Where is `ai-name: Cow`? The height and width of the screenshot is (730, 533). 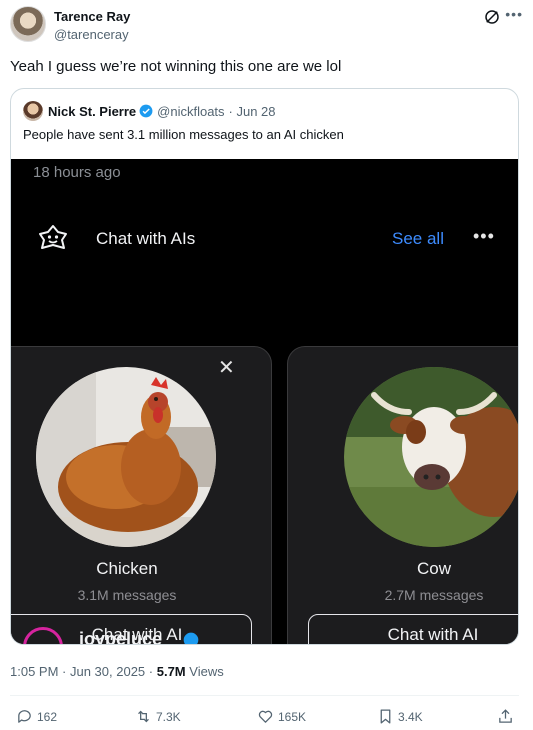
ai-name: Cow is located at coordinates (433, 568).